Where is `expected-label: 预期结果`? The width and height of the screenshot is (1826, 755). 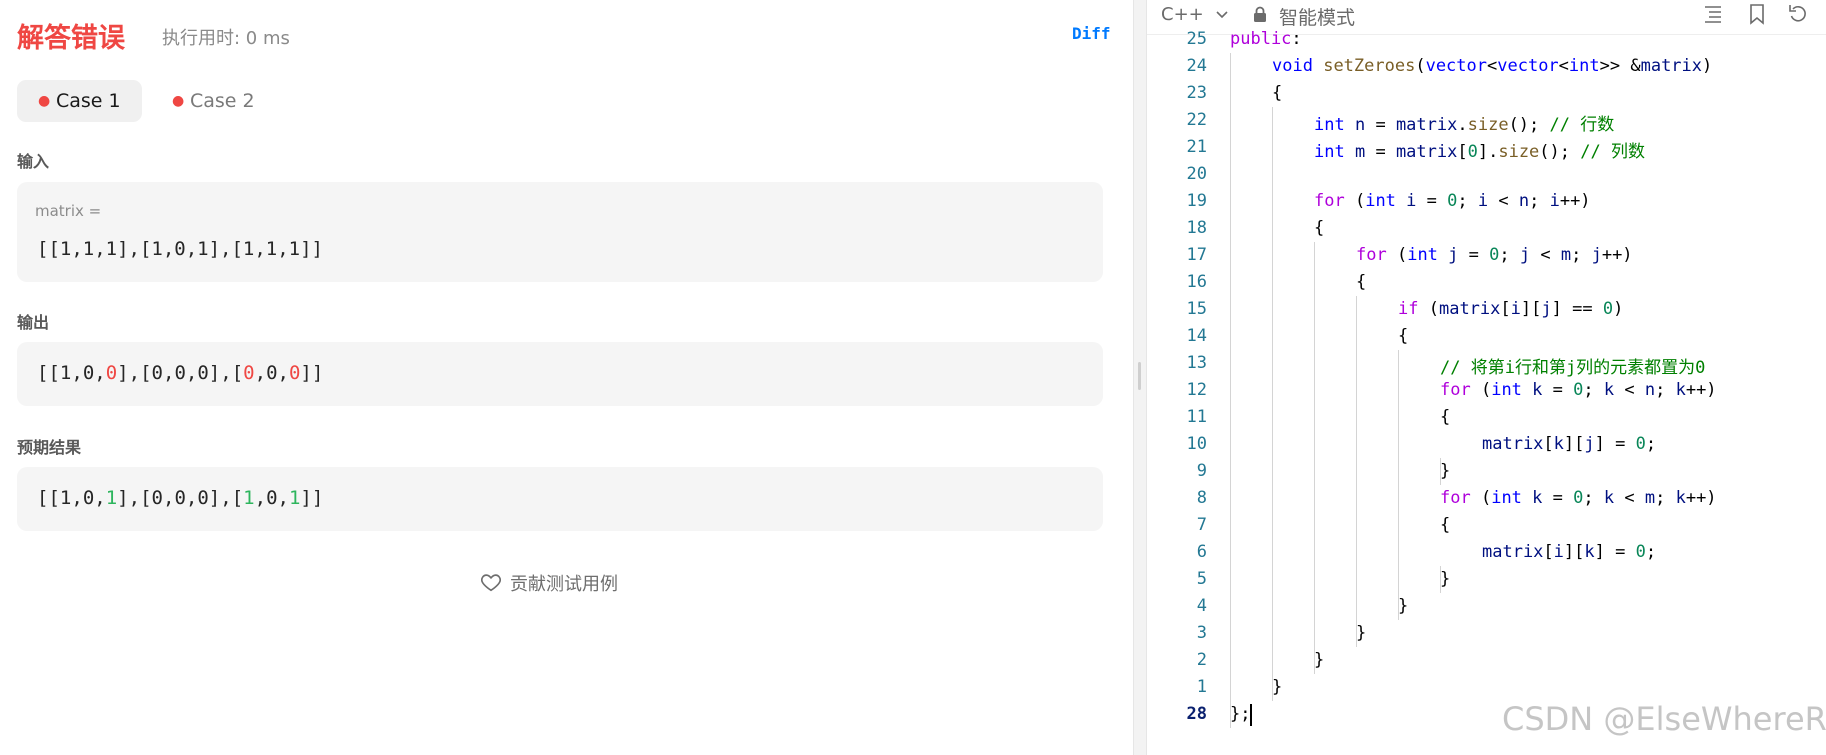
expected-label: 预期结果 is located at coordinates (49, 447).